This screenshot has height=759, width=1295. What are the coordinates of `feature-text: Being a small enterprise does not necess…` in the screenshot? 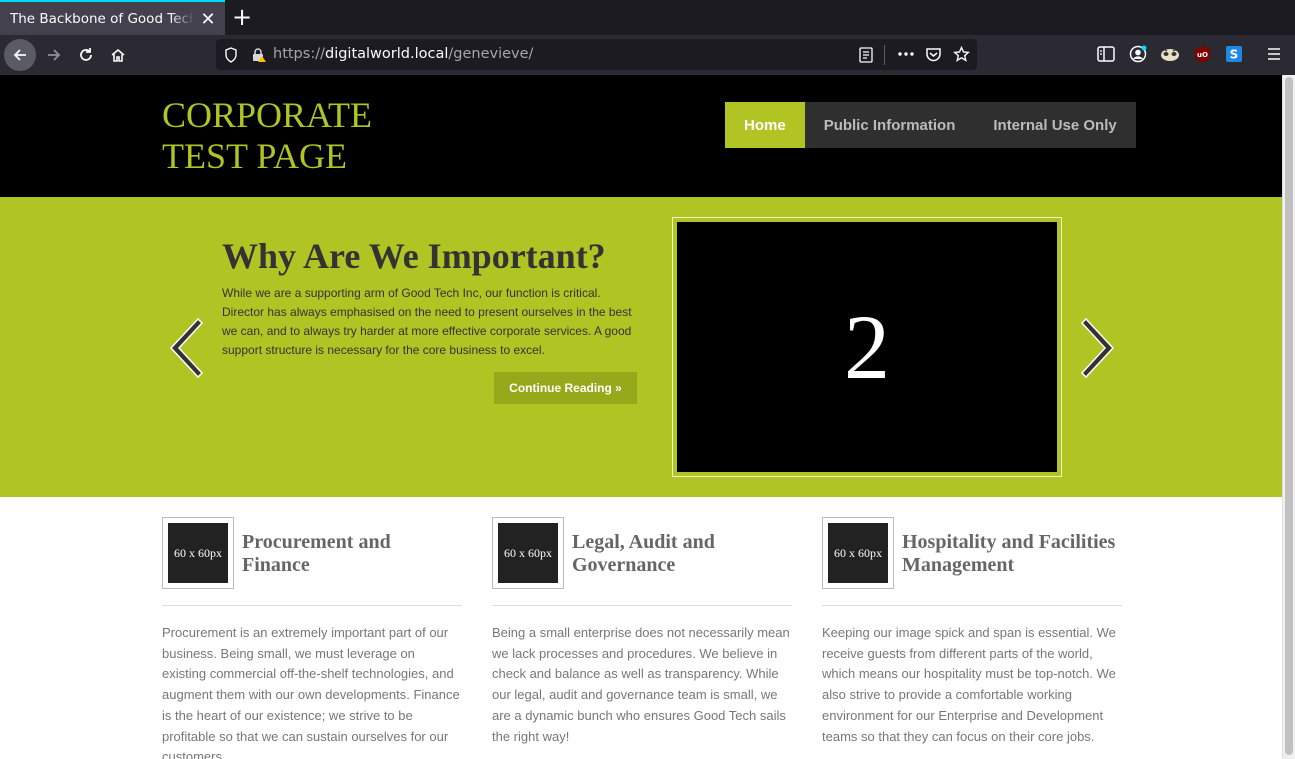 It's located at (641, 684).